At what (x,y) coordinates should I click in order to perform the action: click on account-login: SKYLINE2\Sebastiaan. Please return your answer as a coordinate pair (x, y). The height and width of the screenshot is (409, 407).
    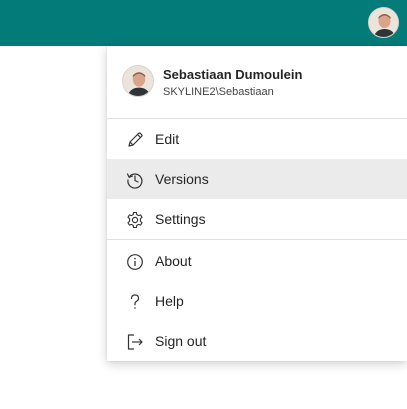
    Looking at the image, I should click on (218, 92).